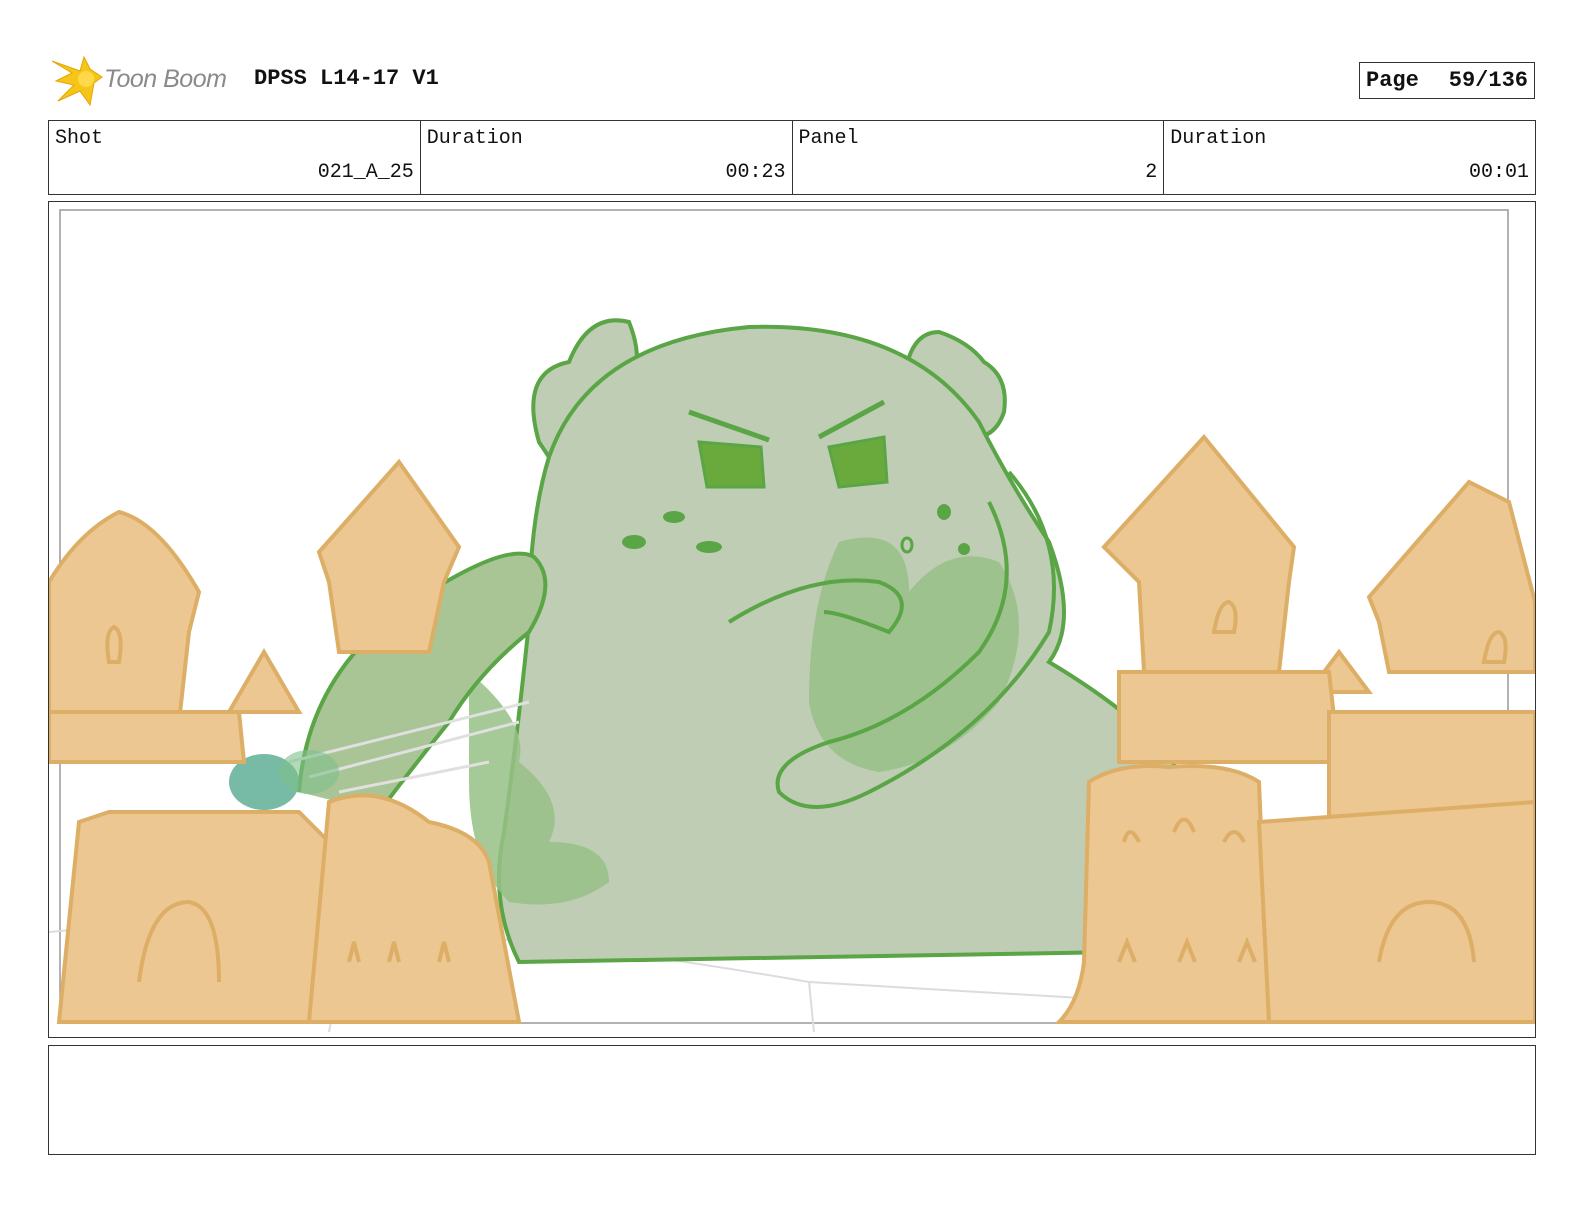  I want to click on shot-value: 021_A_25, so click(365, 172).